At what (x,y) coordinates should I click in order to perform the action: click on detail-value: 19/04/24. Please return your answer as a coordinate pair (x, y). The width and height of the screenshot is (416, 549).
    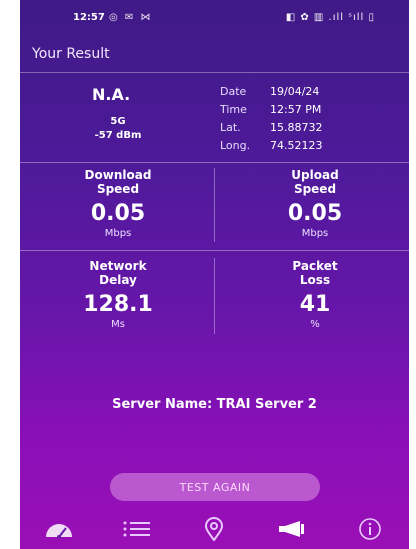
    Looking at the image, I should click on (295, 91).